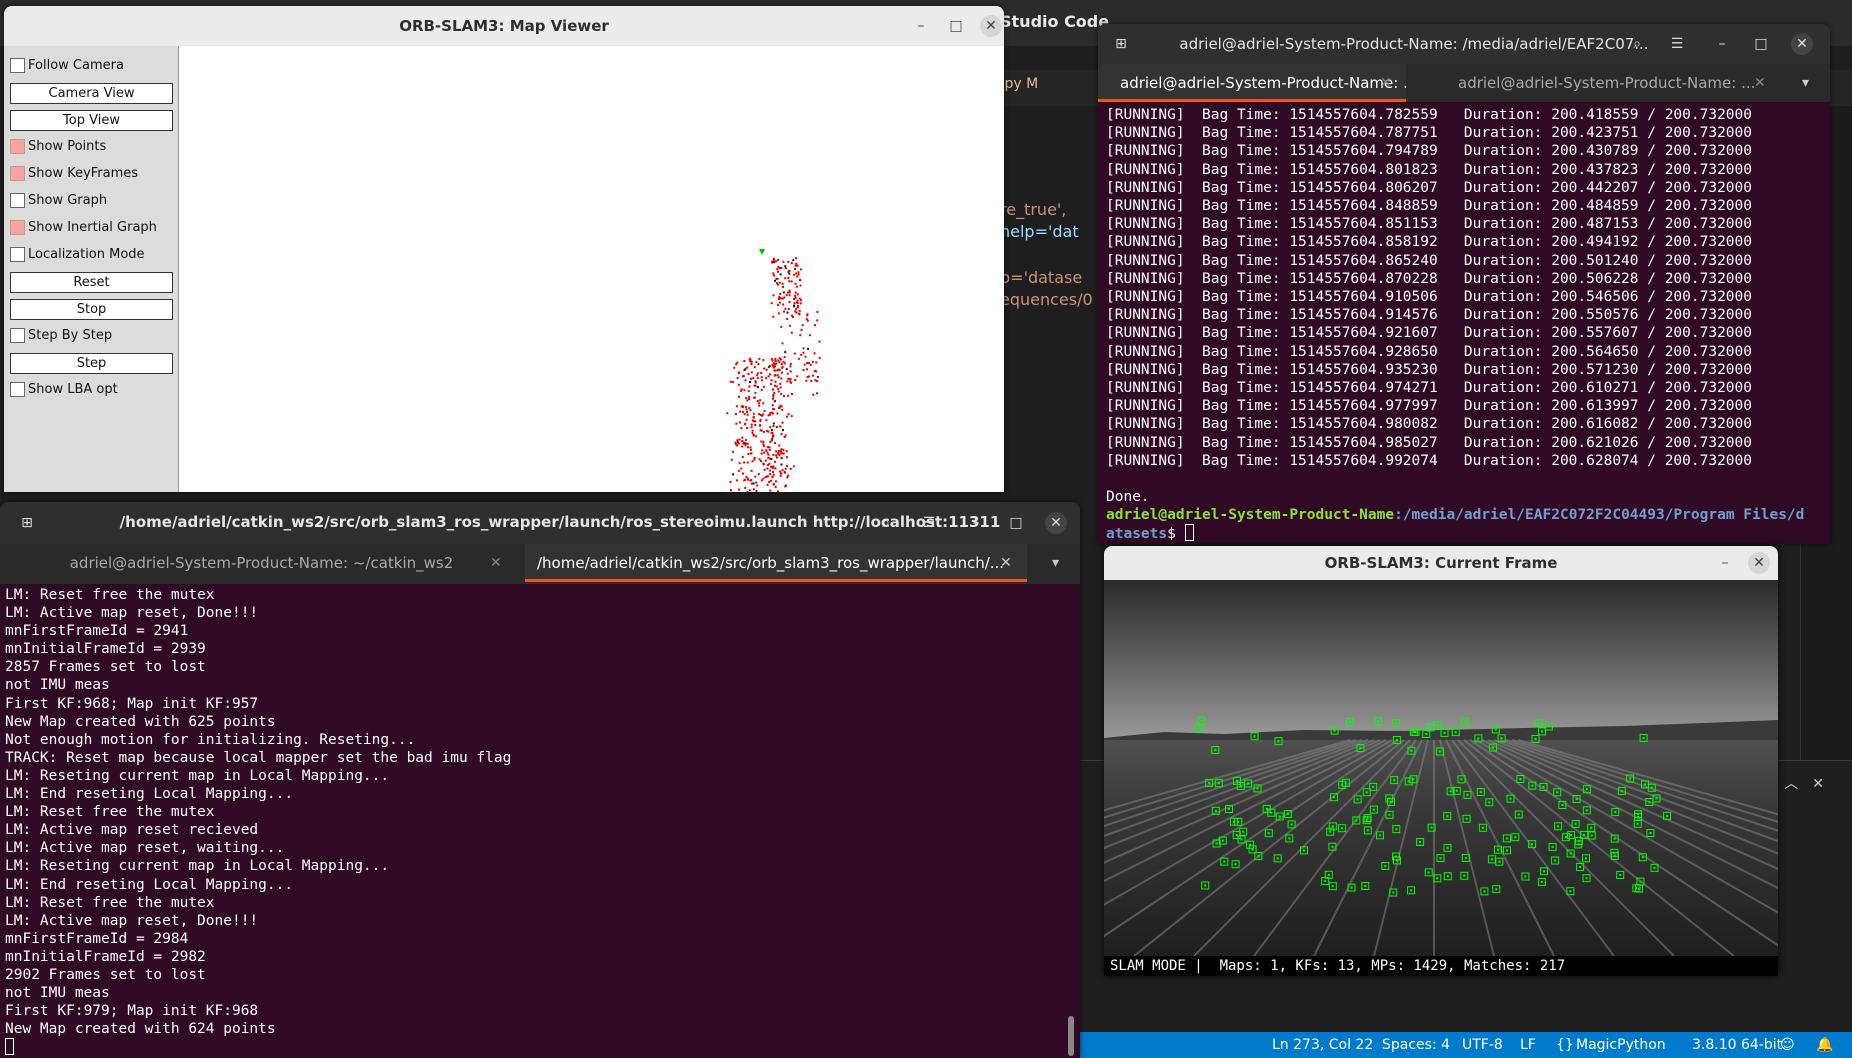 The image size is (1852, 1058). I want to click on line-ending: LF, so click(1528, 1045).